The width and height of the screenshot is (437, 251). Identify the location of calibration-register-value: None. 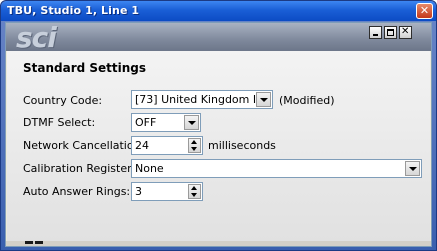
(149, 168).